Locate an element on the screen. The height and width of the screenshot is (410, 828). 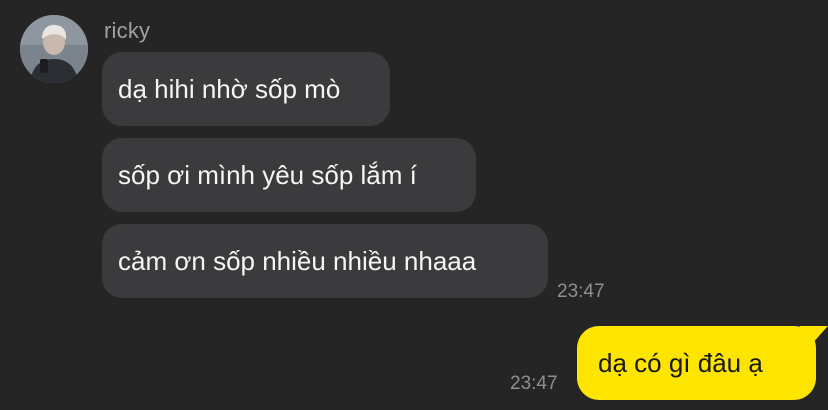
sender-name: ricky is located at coordinates (127, 30).